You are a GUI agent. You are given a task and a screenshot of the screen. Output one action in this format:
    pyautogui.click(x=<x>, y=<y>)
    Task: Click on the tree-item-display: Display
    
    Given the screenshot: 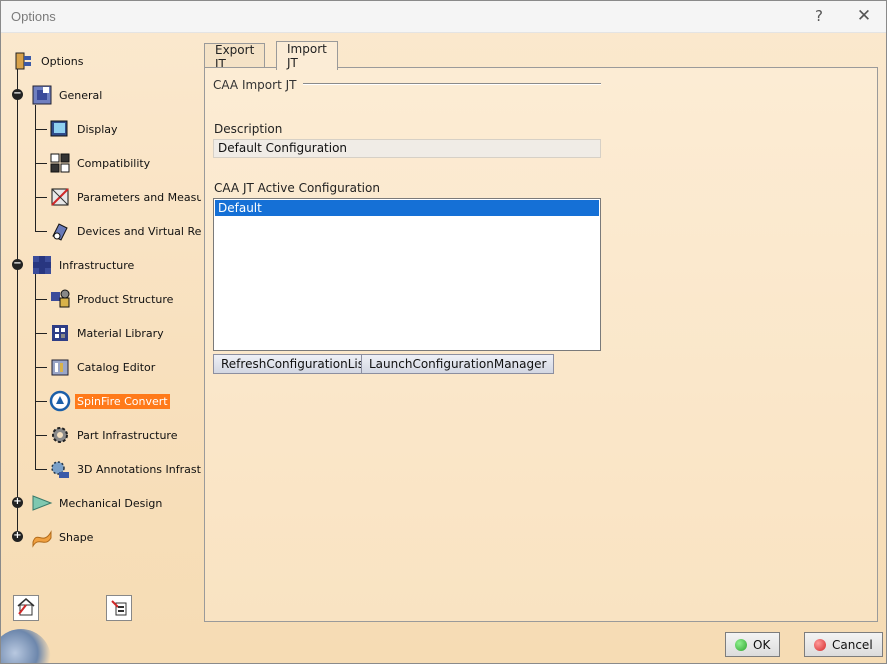 What is the action you would take?
    pyautogui.click(x=84, y=129)
    